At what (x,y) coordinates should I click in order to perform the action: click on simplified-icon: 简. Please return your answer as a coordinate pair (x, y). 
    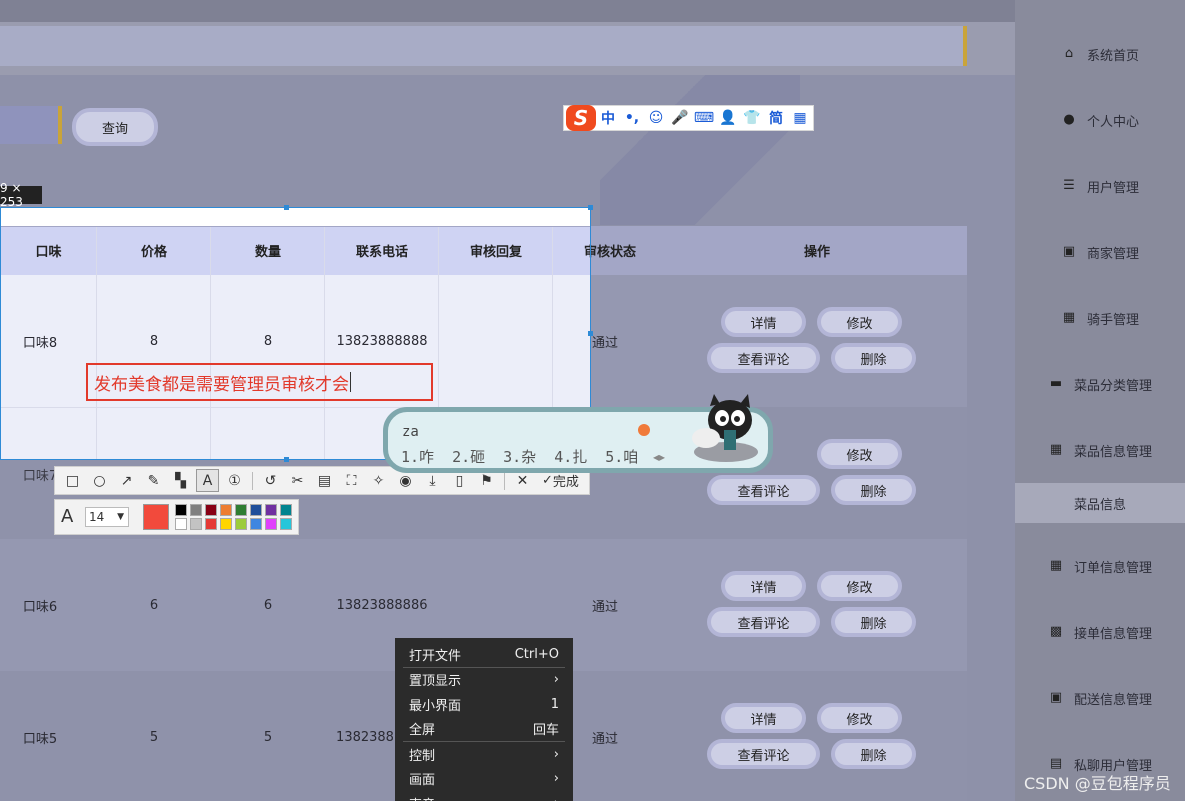
    Looking at the image, I should click on (776, 118).